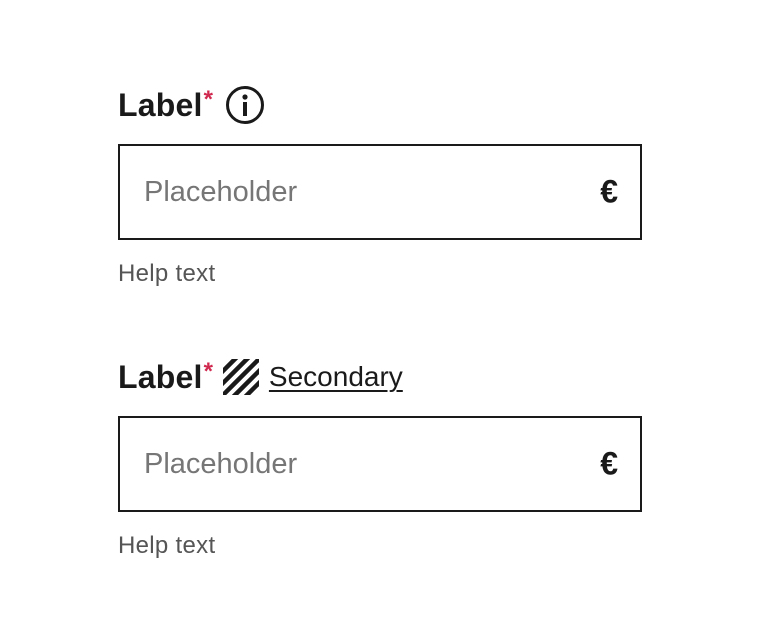 This screenshot has width=762, height=640. I want to click on info-icon, so click(245, 105).